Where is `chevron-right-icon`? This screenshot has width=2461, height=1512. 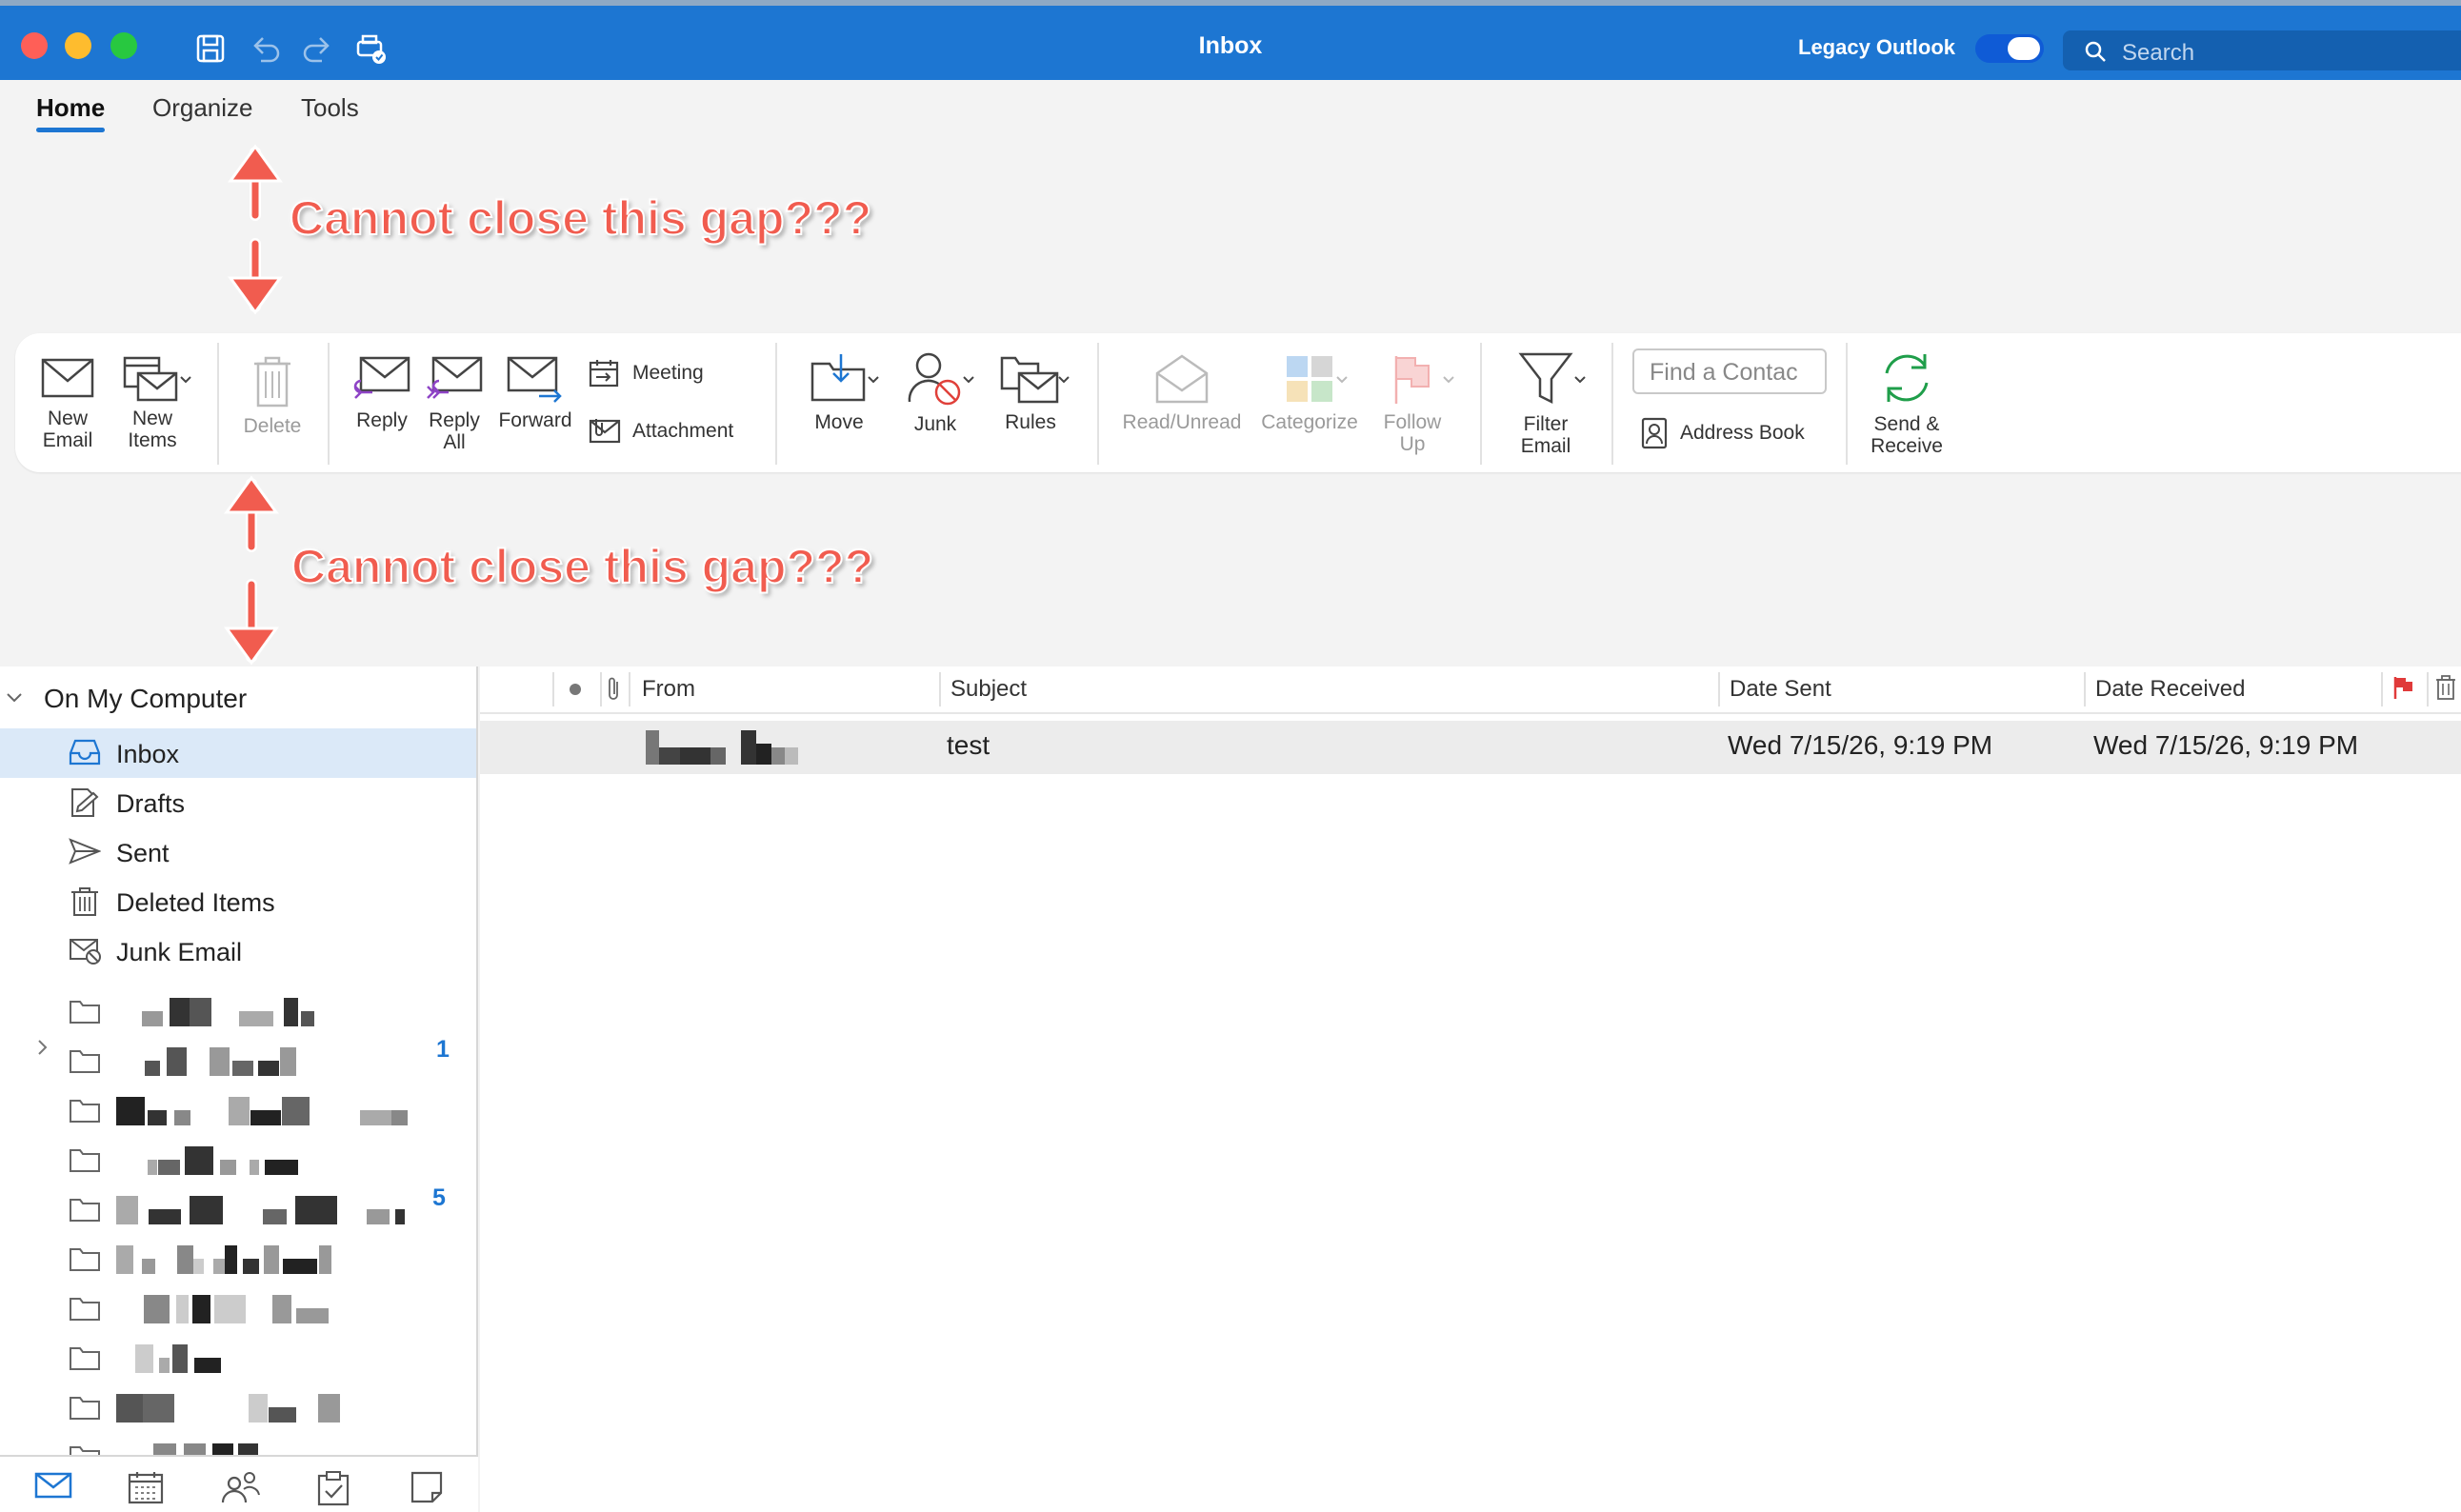 chevron-right-icon is located at coordinates (43, 1047).